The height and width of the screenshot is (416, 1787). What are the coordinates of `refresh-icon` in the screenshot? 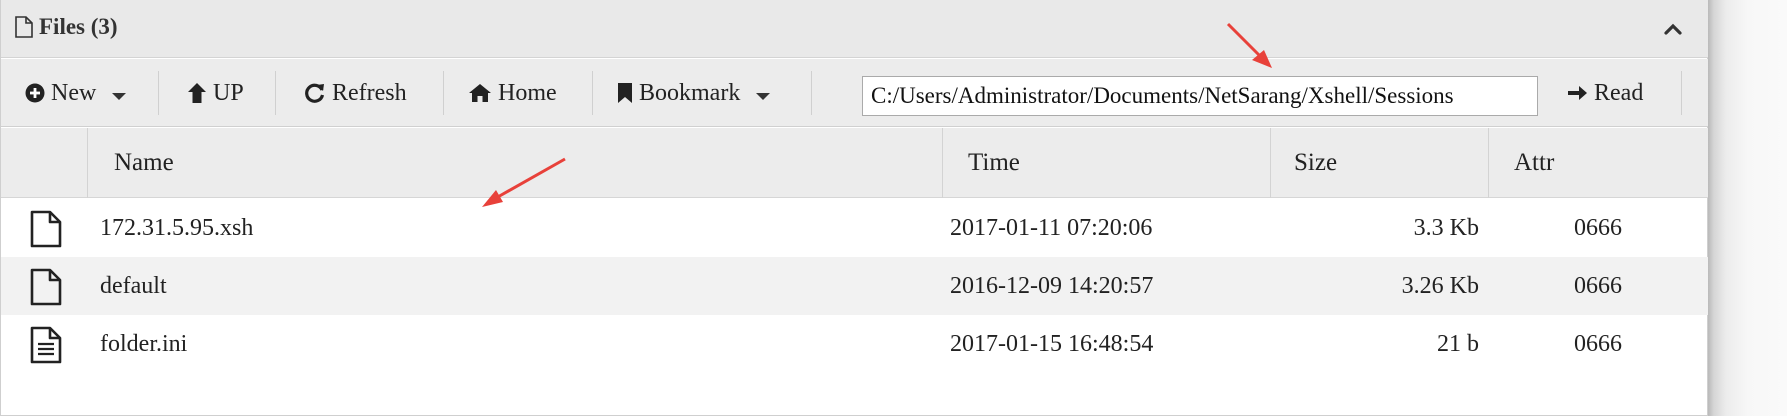 It's located at (315, 93).